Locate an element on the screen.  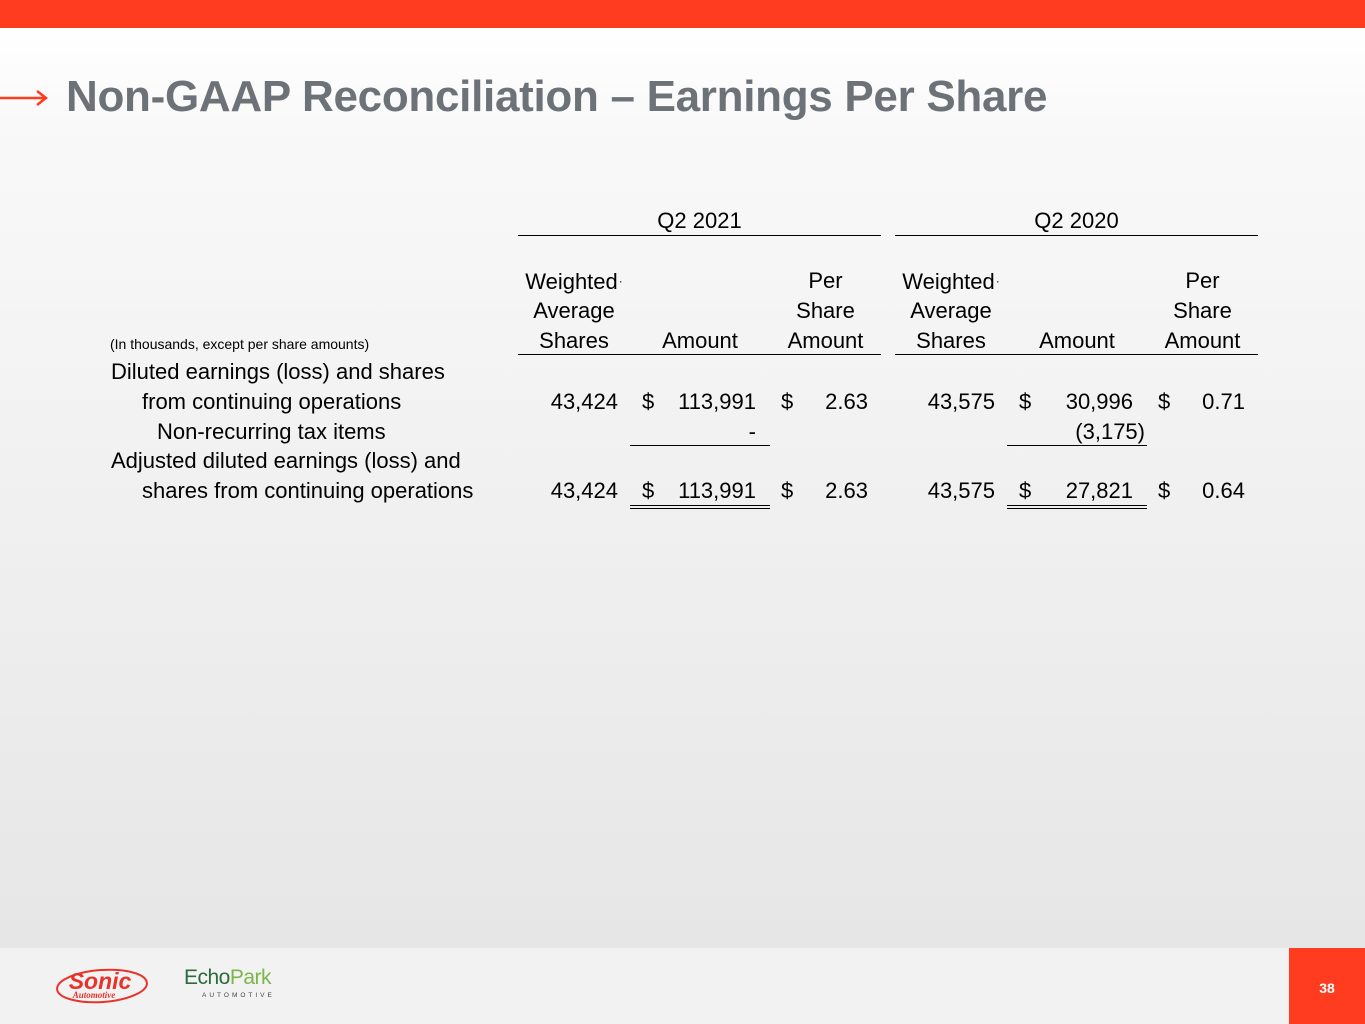
period-header-q2-2021: Q2 2021 is located at coordinates (699, 220).